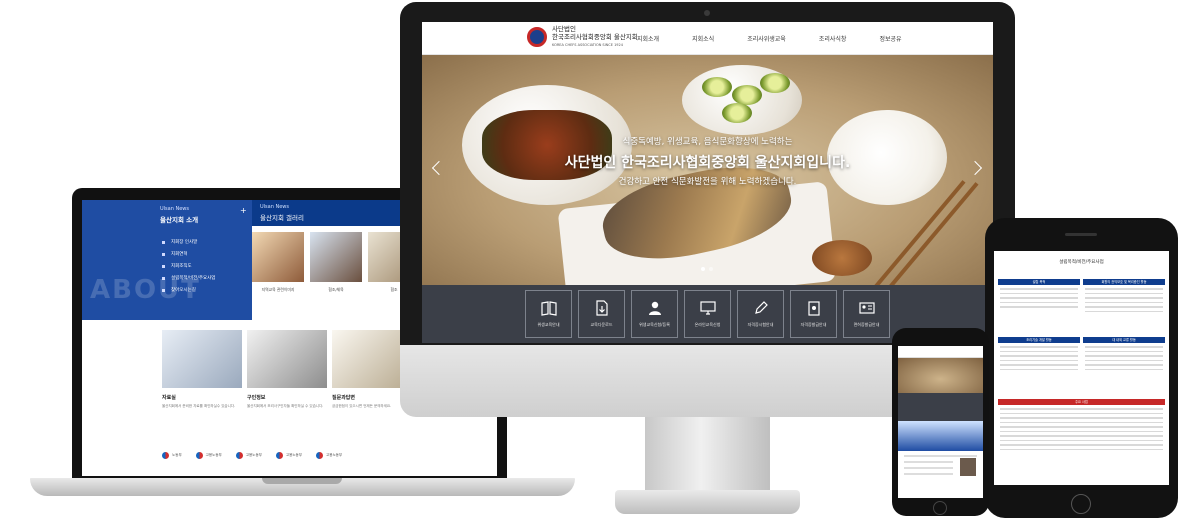  I want to click on logo-line3: KOREA CHEFS ASSOCIATION SINCE 1924, so click(587, 45).